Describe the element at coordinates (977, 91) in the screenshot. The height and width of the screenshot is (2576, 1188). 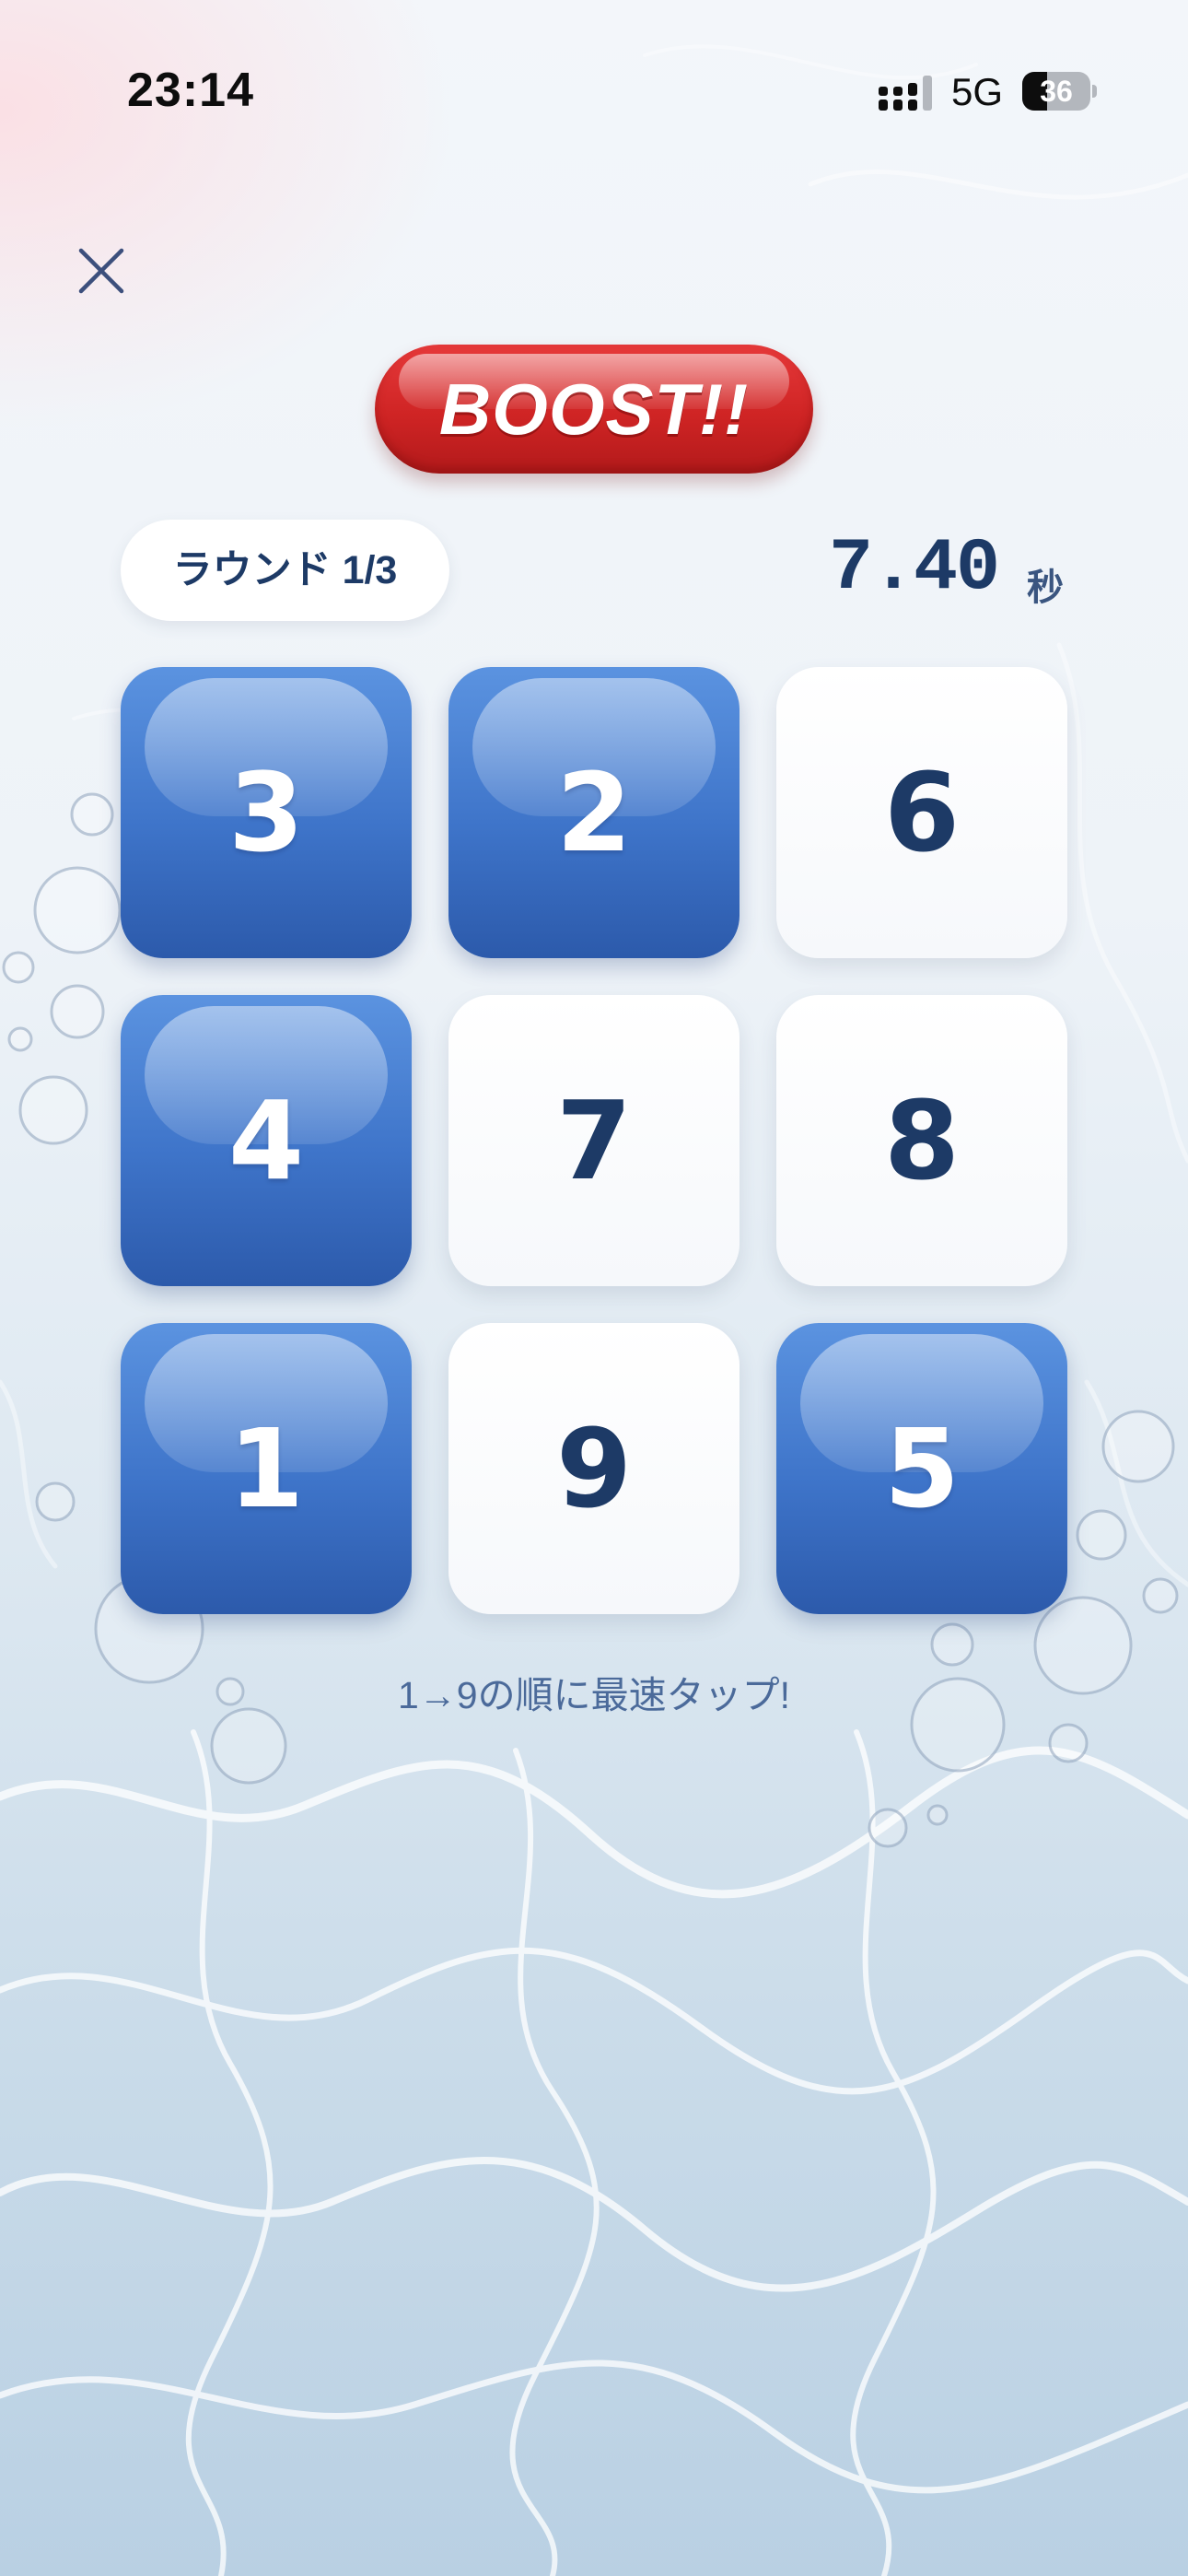
I see `network-type: 5G` at that location.